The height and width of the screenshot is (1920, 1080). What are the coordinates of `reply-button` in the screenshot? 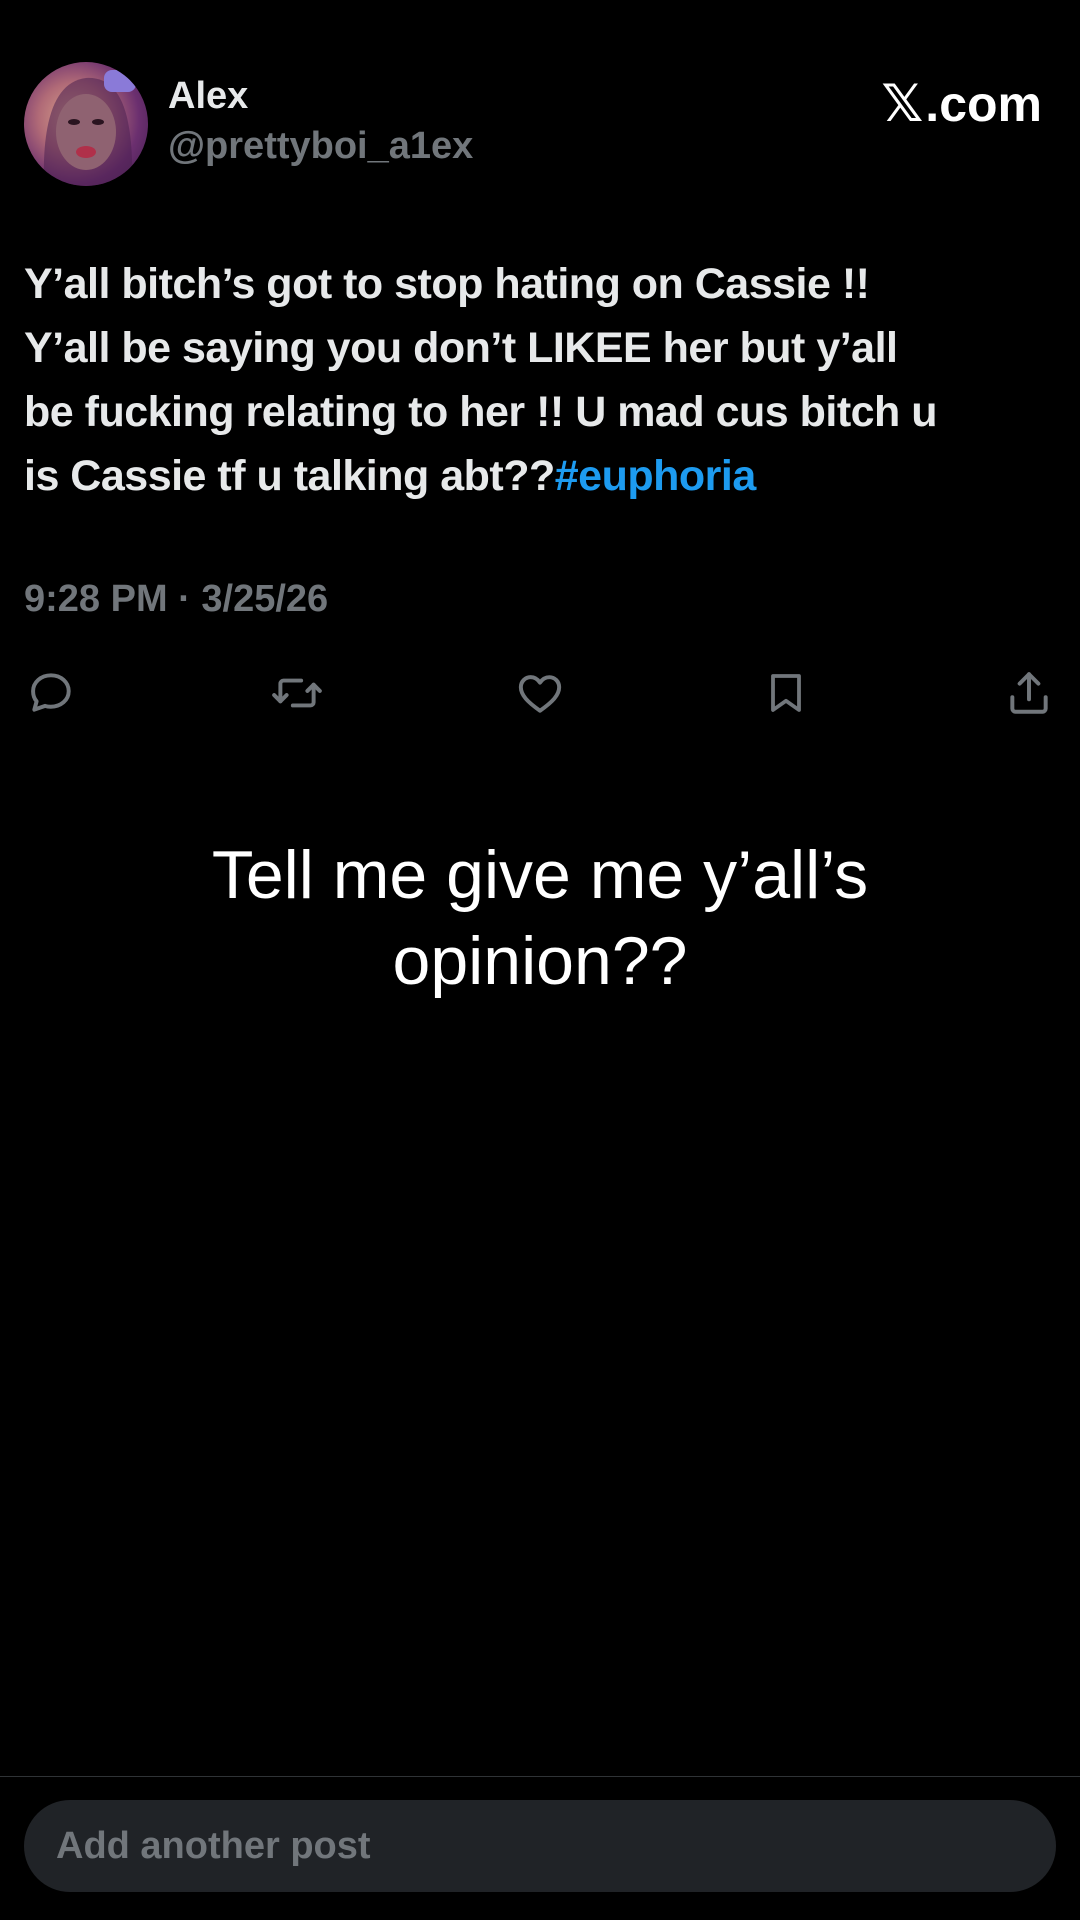 It's located at (51, 693).